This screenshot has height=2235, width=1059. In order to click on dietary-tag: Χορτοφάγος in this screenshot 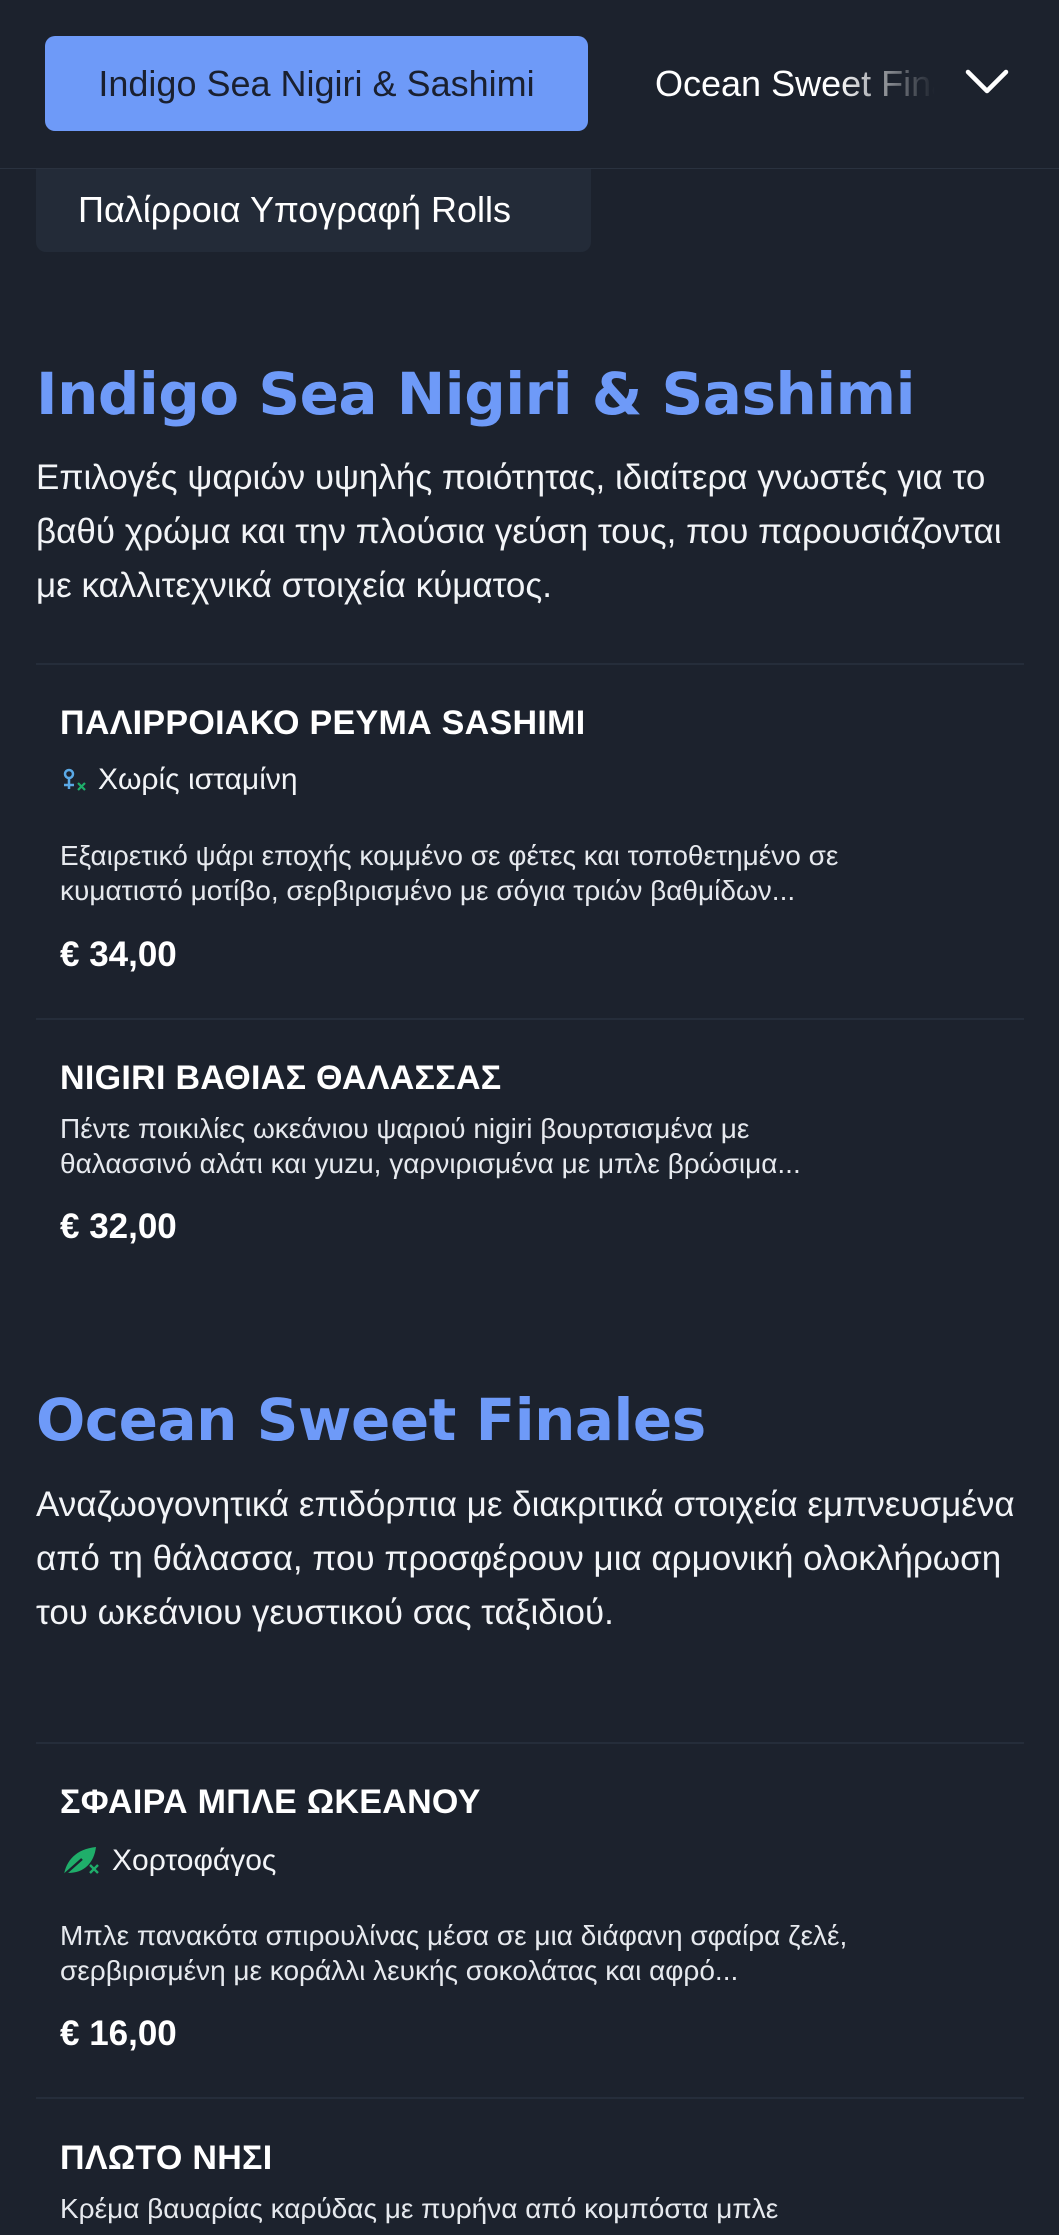, I will do `click(168, 1861)`.